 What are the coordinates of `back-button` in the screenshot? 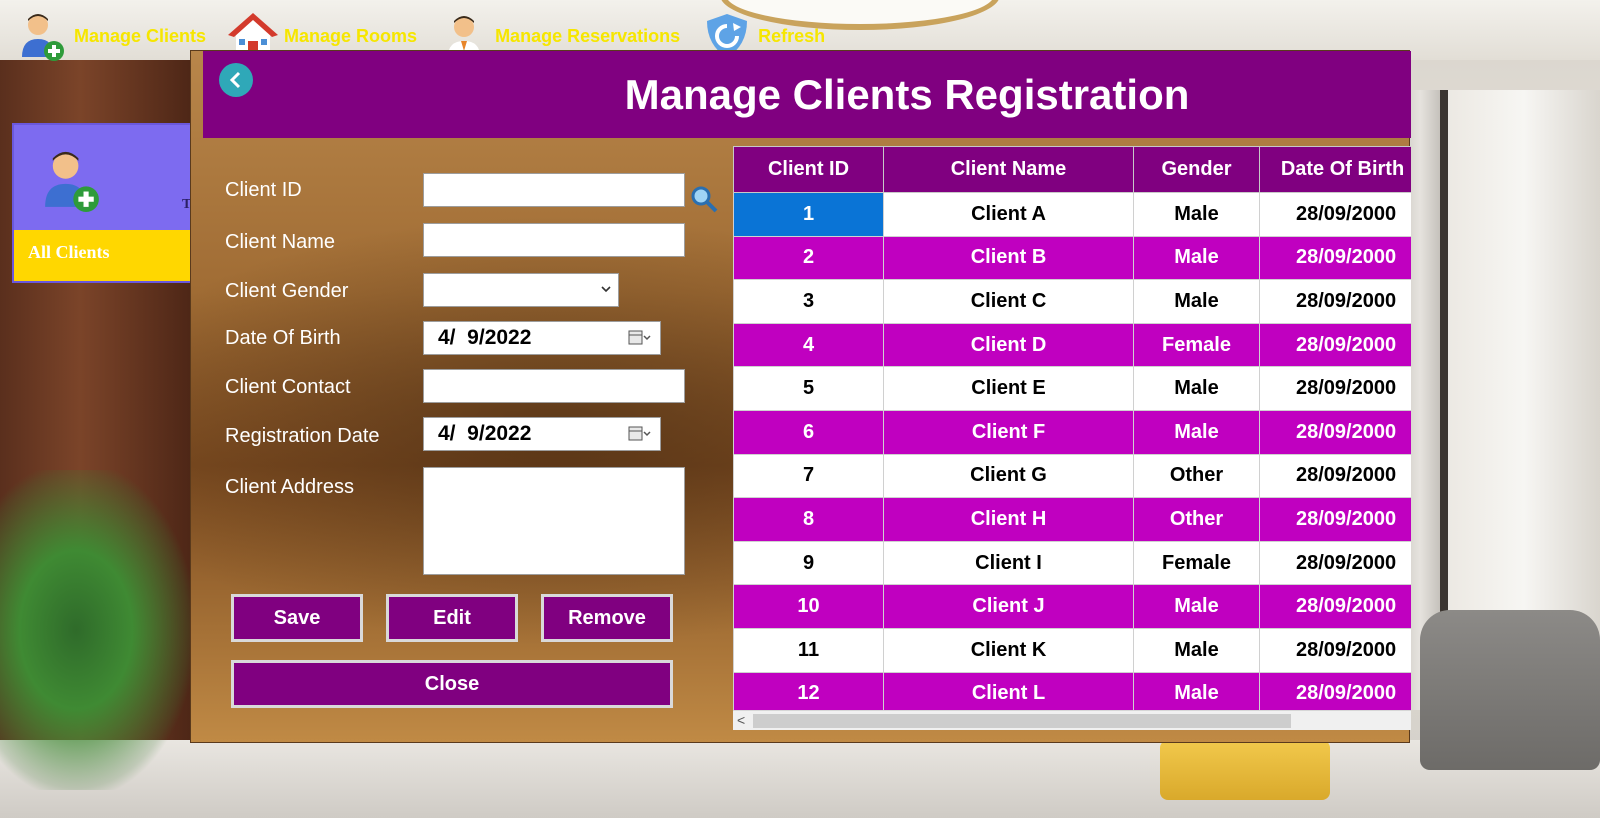 It's located at (236, 80).